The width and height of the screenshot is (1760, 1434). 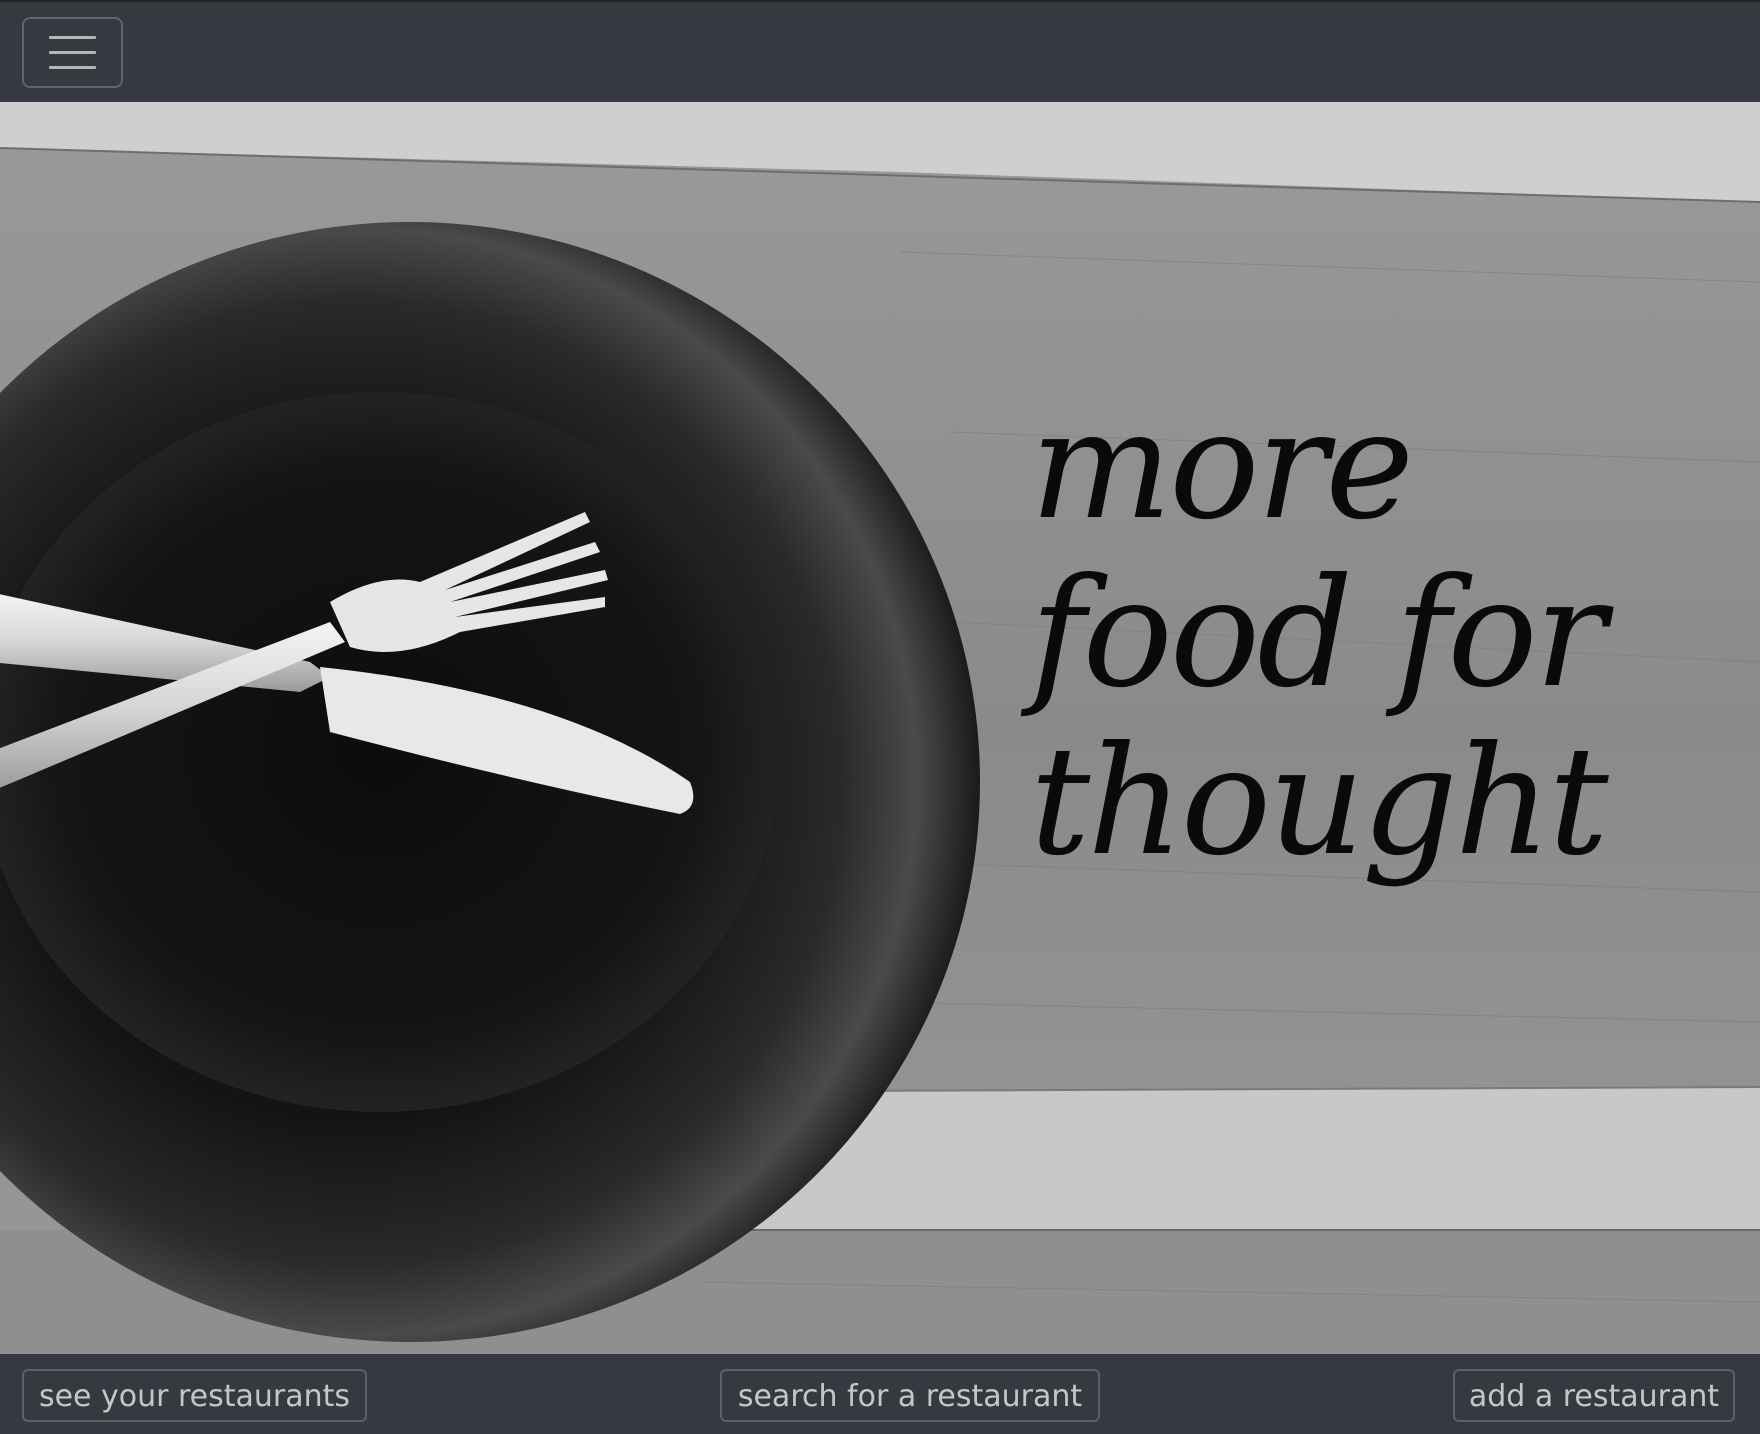 What do you see at coordinates (194, 1395) in the screenshot?
I see `see-your-restaurants-button: see your restaurants` at bounding box center [194, 1395].